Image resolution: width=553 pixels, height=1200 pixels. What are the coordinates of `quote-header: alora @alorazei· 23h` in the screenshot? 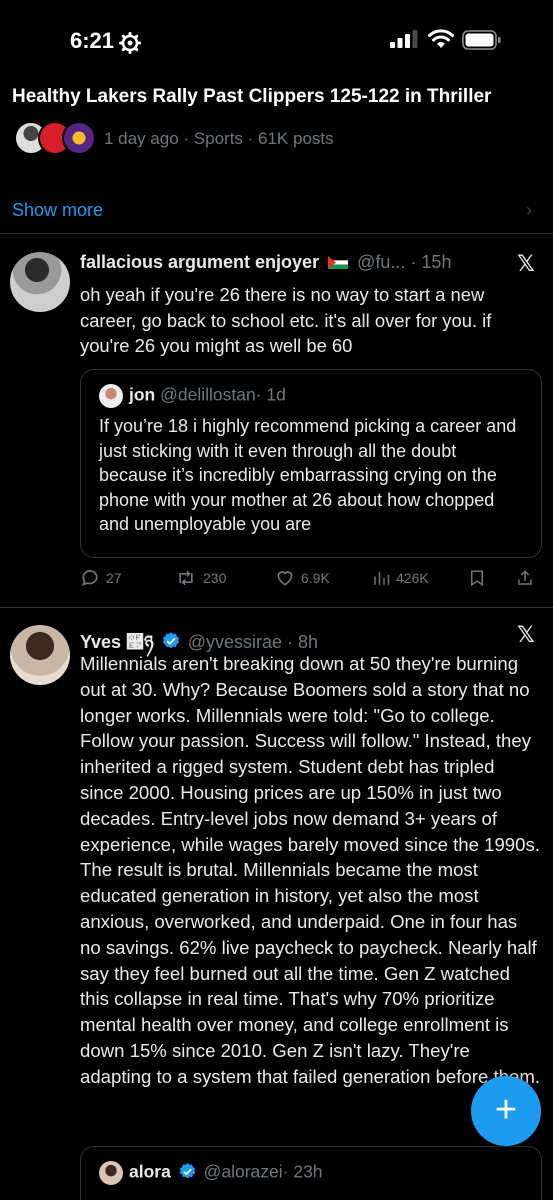 It's located at (211, 1173).